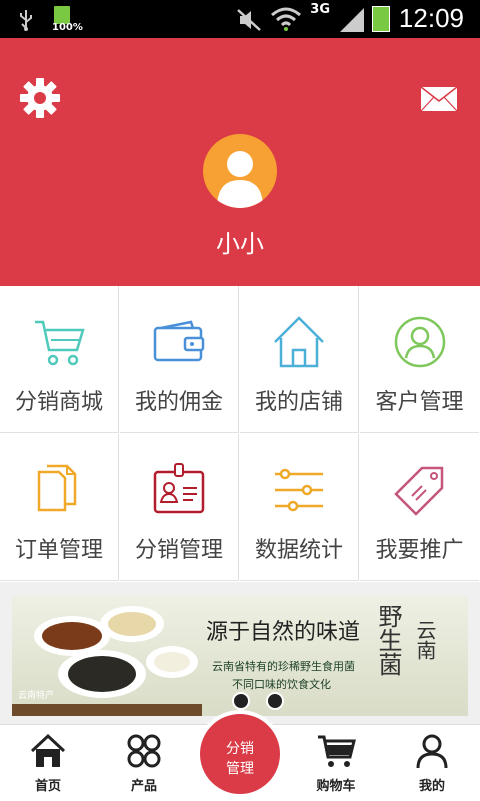 This screenshot has width=480, height=801. Describe the element at coordinates (439, 99) in the screenshot. I see `envelope-icon` at that location.